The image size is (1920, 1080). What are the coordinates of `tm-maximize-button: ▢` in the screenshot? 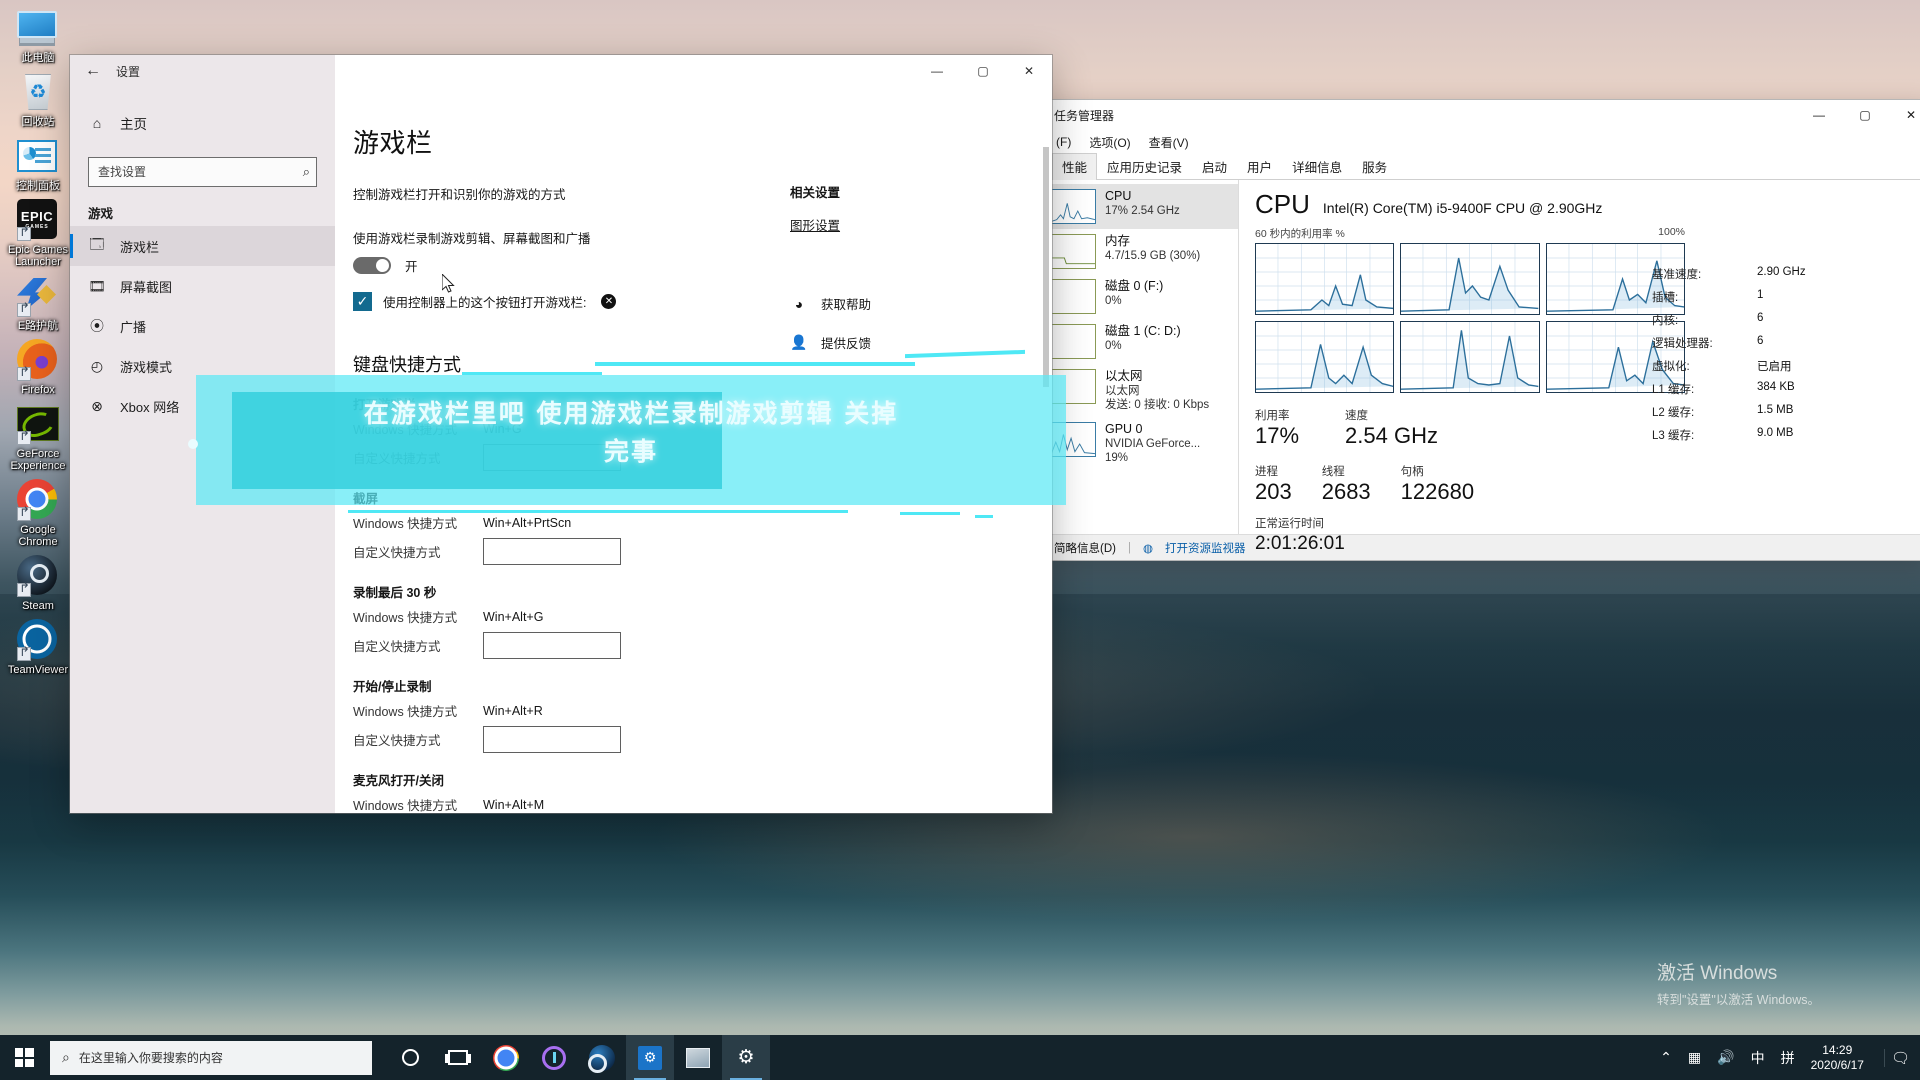 It's located at (1865, 115).